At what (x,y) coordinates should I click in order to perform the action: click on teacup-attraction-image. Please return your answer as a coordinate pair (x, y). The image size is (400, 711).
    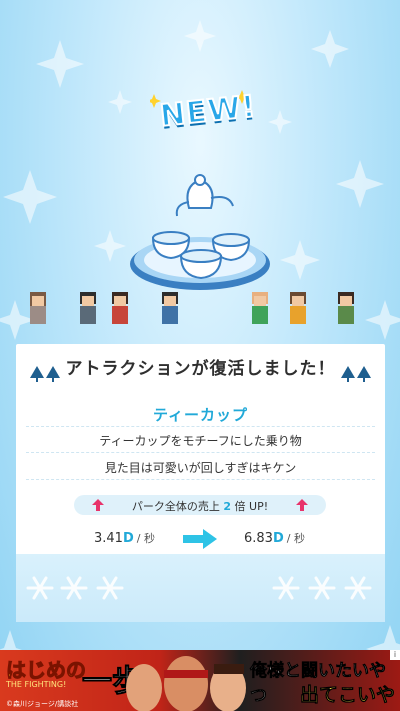
    Looking at the image, I should click on (200, 232).